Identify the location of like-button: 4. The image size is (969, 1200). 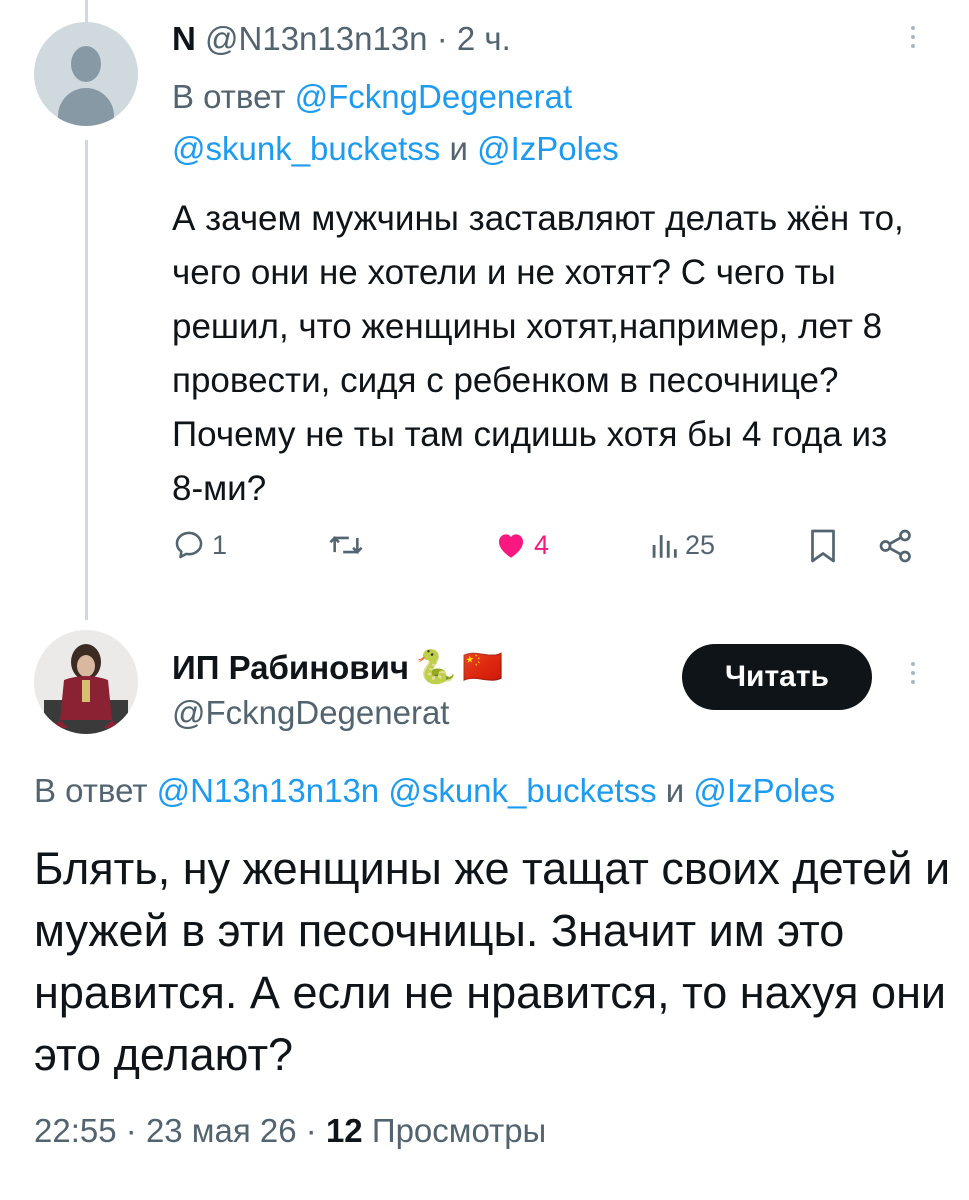
(521, 545).